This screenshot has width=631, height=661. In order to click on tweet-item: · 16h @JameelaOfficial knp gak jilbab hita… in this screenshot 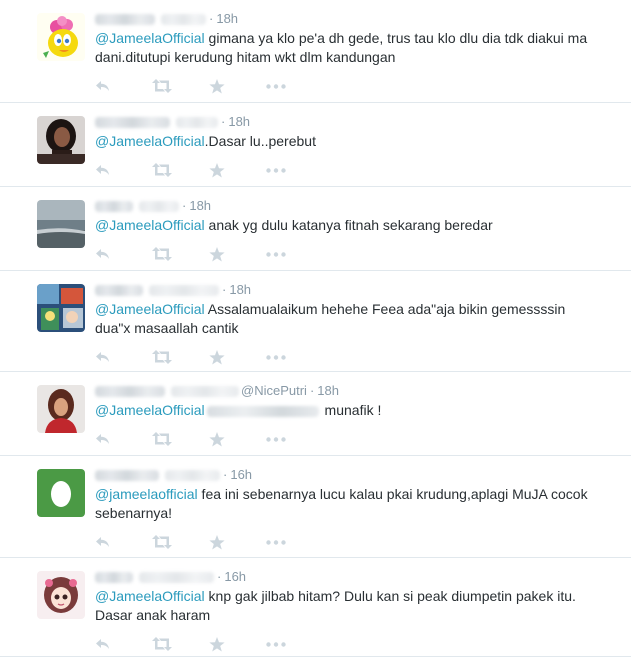, I will do `click(315, 607)`.